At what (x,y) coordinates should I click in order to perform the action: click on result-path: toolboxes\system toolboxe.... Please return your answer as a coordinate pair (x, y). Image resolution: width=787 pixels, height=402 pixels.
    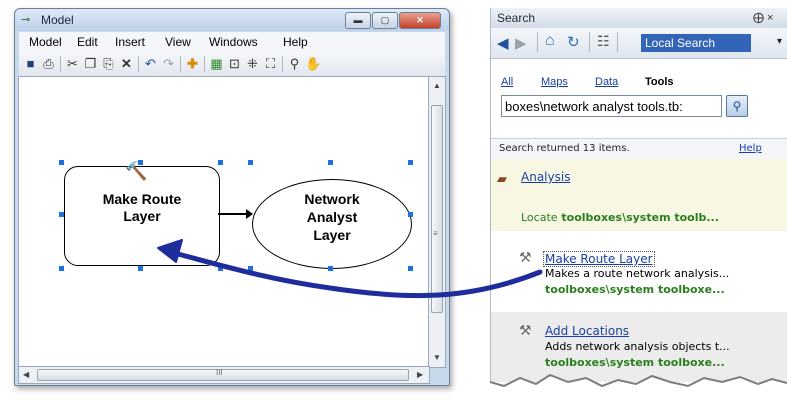
    Looking at the image, I should click on (635, 289).